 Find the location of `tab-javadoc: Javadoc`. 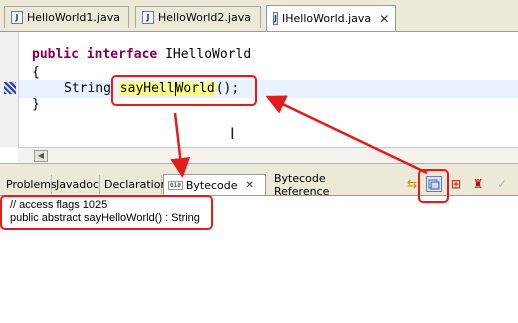

tab-javadoc: Javadoc is located at coordinates (76, 184).